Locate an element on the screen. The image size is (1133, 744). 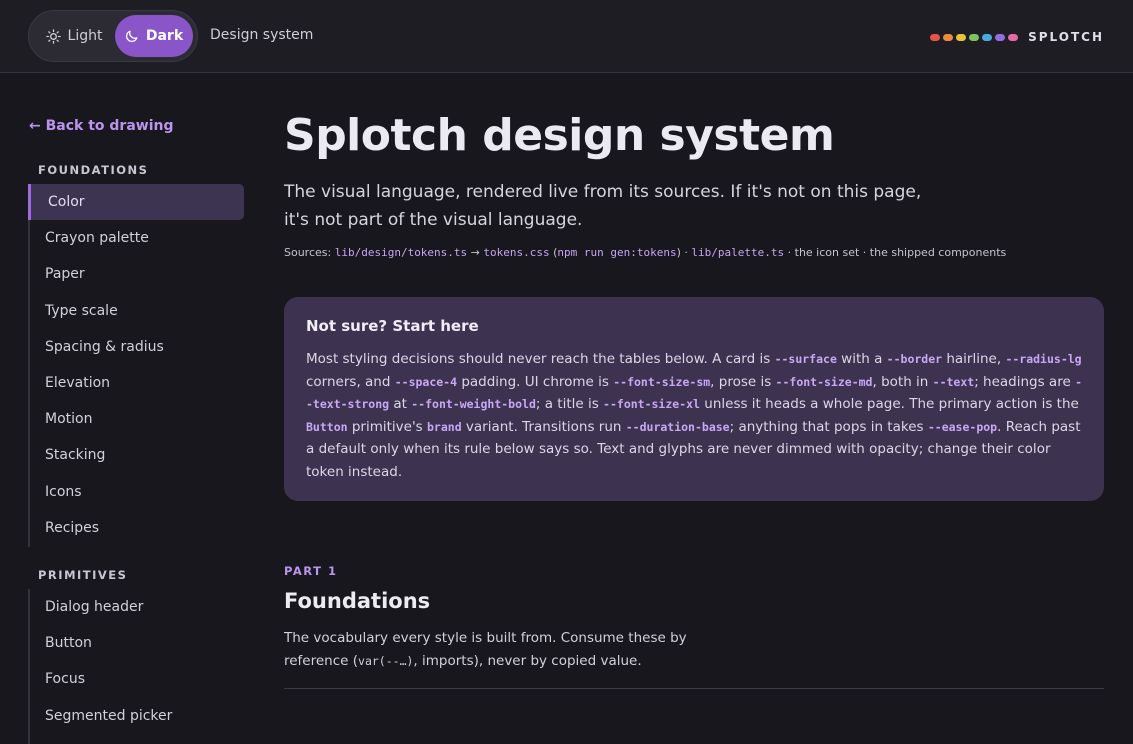
token-code: --font-size-sm is located at coordinates (662, 381).